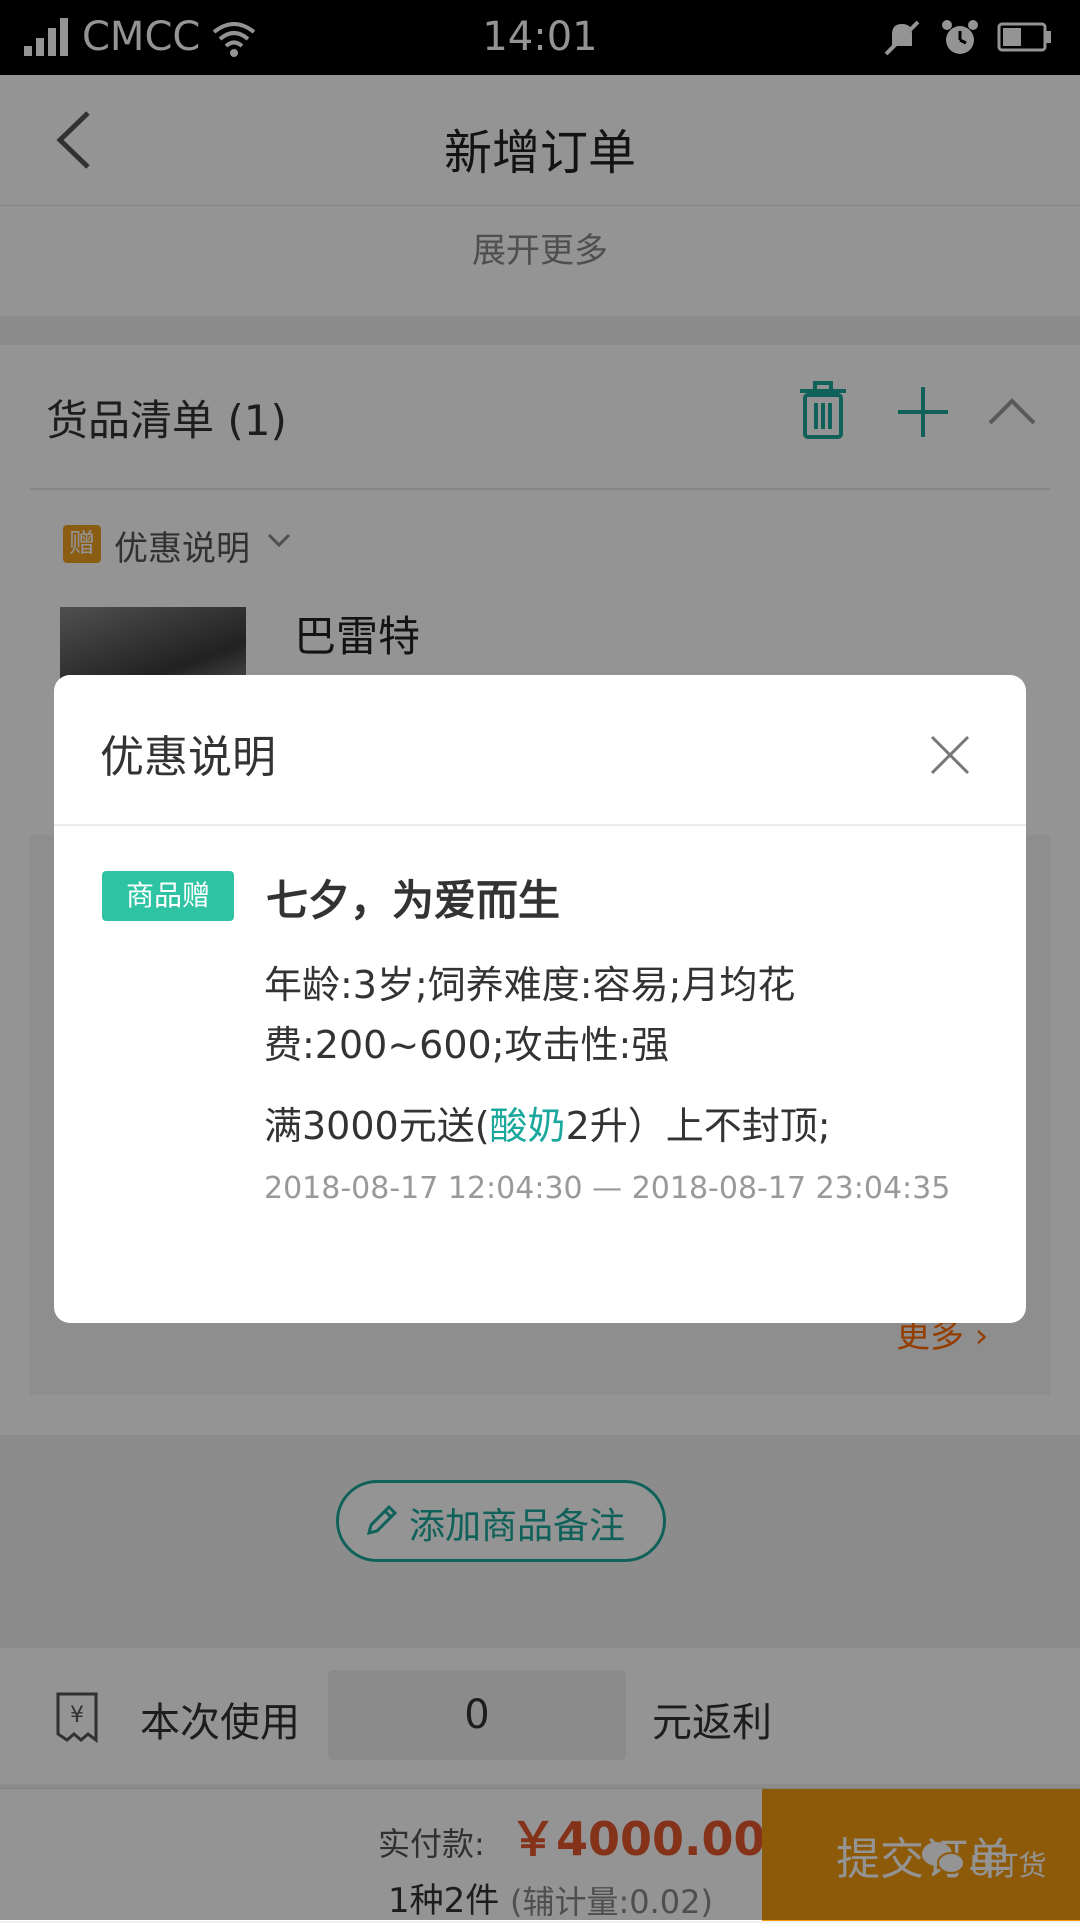 Image resolution: width=1080 pixels, height=1923 pixels. What do you see at coordinates (950, 755) in the screenshot?
I see `close-icon` at bounding box center [950, 755].